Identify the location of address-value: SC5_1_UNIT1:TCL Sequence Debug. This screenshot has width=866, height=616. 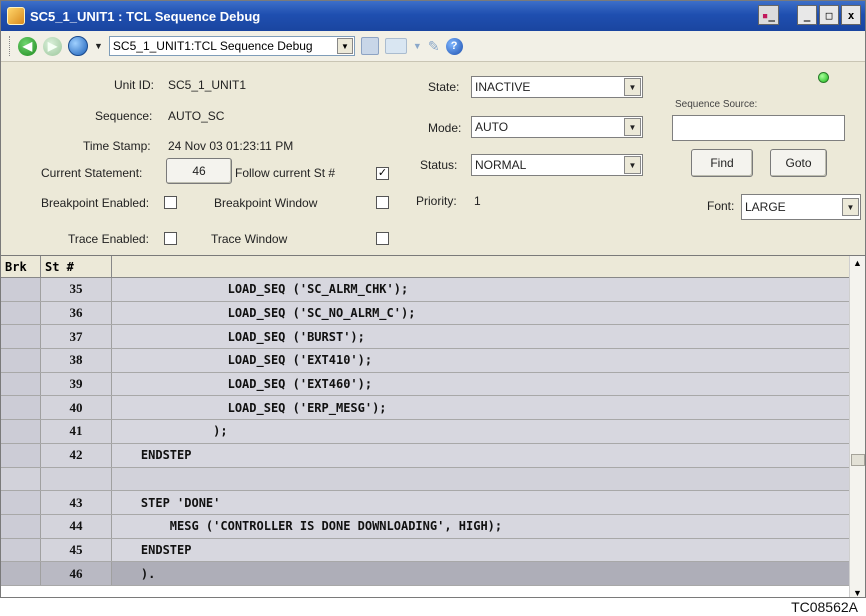
(212, 46).